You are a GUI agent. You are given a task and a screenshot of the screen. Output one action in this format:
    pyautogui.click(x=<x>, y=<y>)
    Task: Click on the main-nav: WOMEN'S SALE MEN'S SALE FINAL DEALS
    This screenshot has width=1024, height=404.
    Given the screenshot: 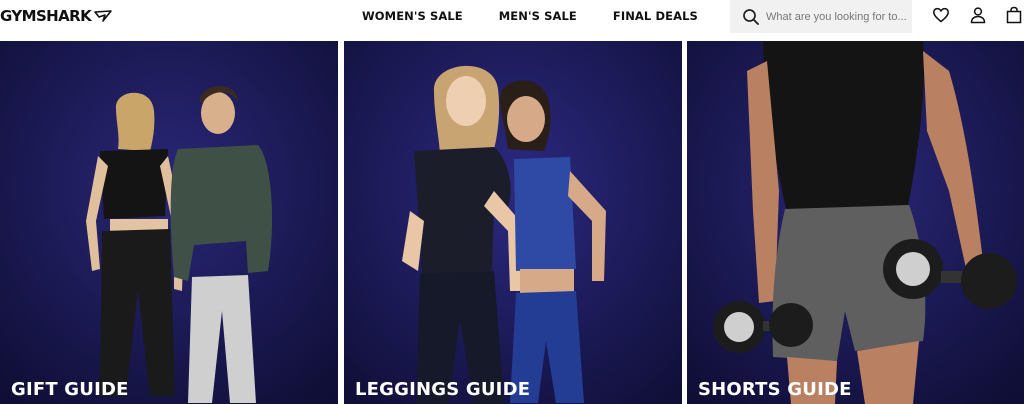 What is the action you would take?
    pyautogui.click(x=548, y=16)
    